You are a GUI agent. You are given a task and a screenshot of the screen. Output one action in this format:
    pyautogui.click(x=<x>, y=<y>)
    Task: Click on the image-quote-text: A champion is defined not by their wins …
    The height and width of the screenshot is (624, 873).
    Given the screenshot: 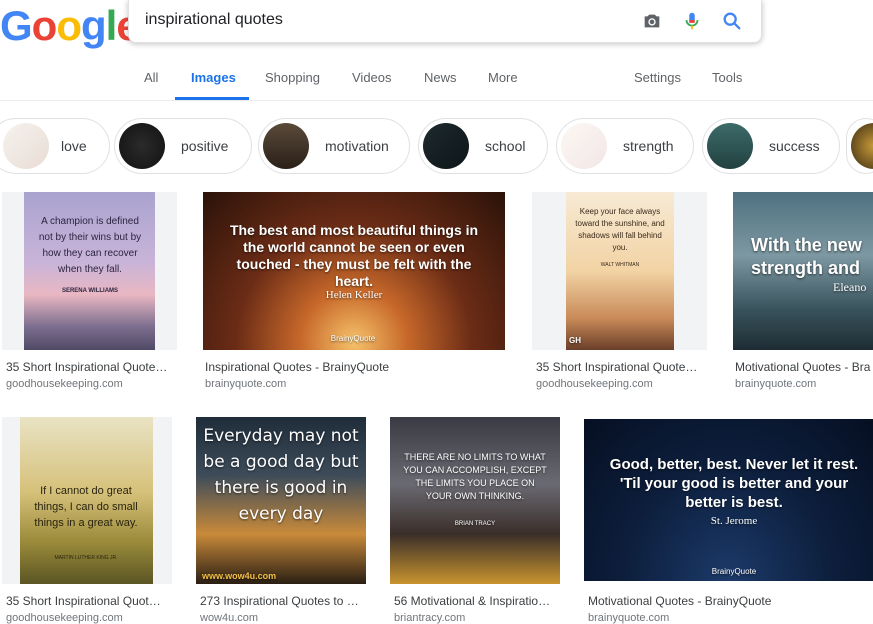 What is the action you would take?
    pyautogui.click(x=90, y=245)
    